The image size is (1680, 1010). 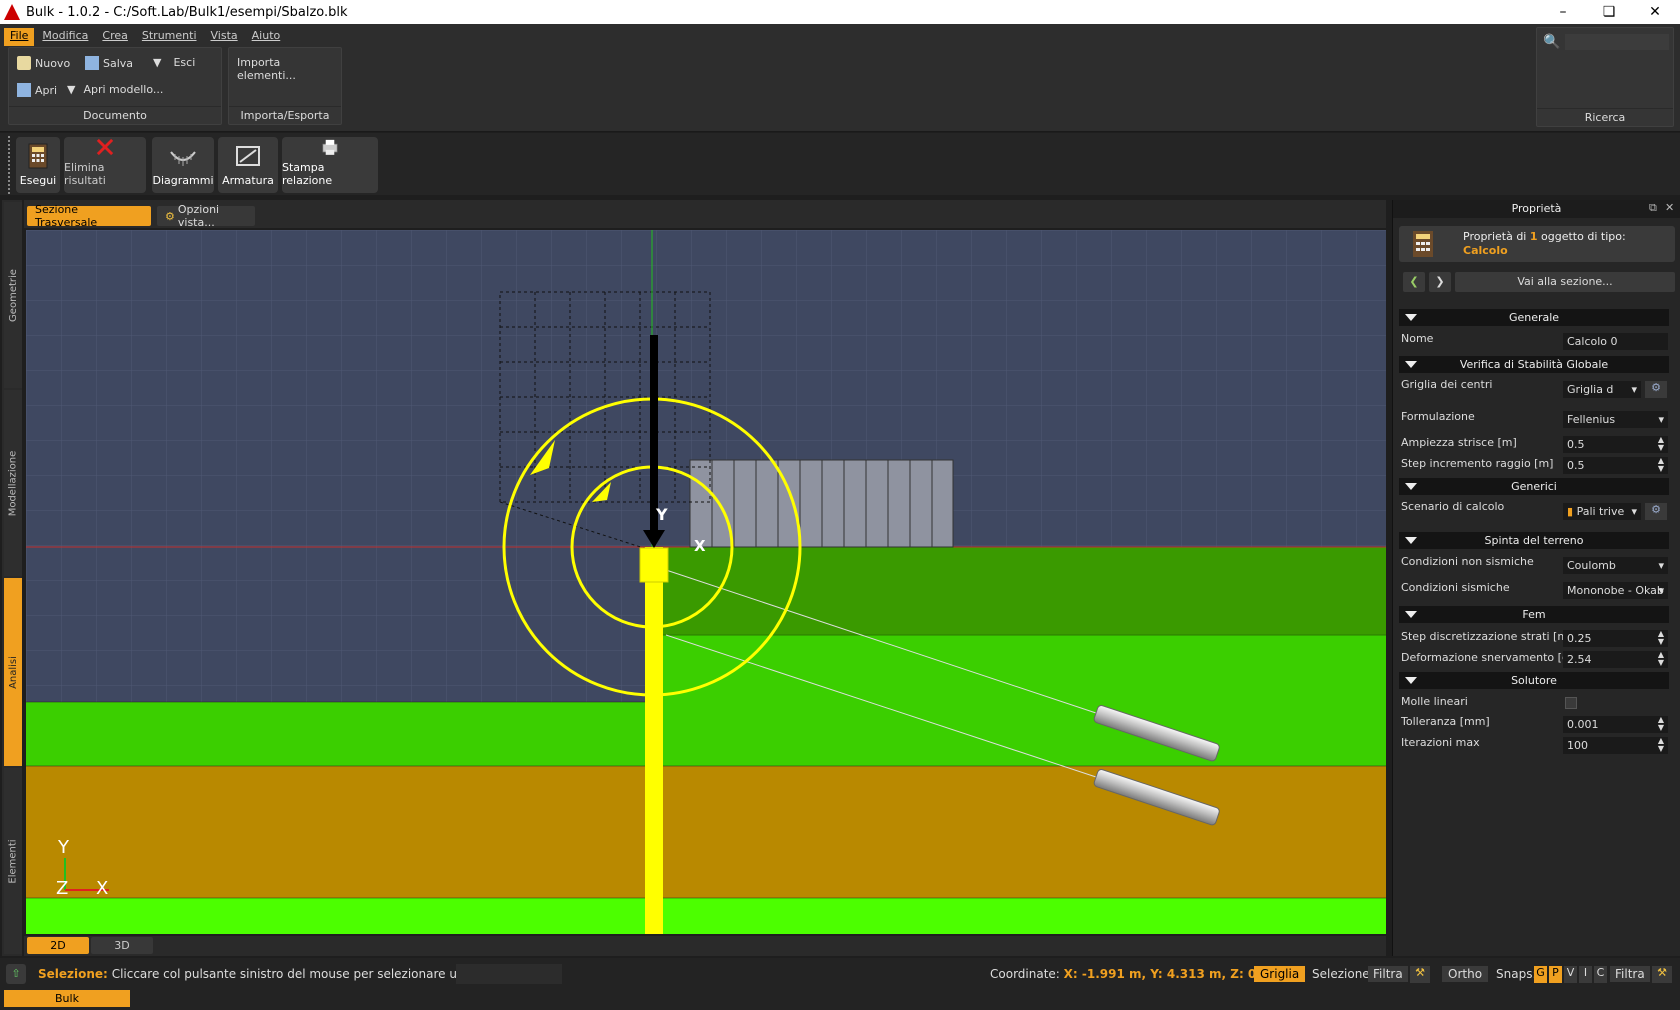 What do you see at coordinates (330, 147) in the screenshot?
I see `printer-icon` at bounding box center [330, 147].